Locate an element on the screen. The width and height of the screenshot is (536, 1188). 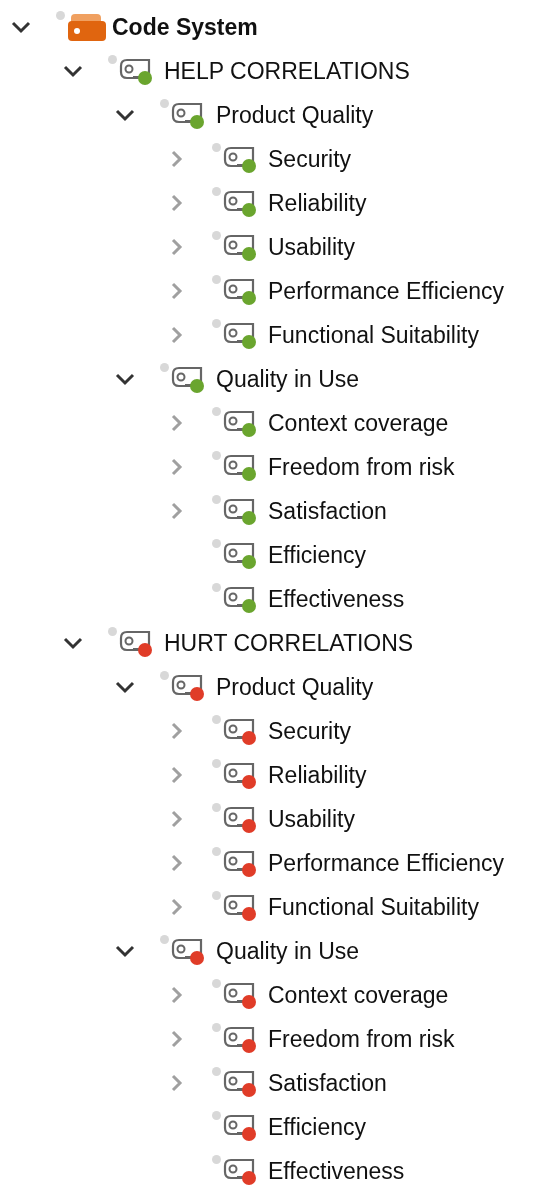
tree-item-label: HURT CORRELATIONS is located at coordinates (289, 643).